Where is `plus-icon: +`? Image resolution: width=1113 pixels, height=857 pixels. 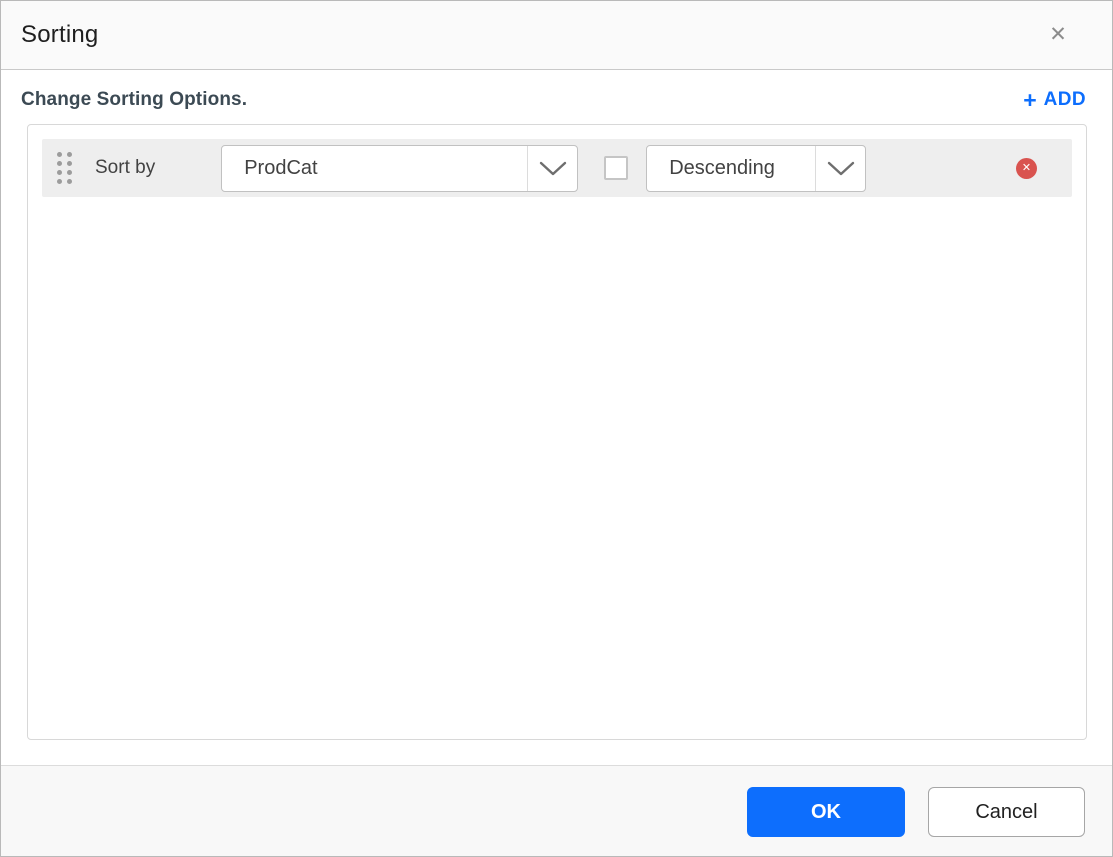
plus-icon: + is located at coordinates (1030, 100).